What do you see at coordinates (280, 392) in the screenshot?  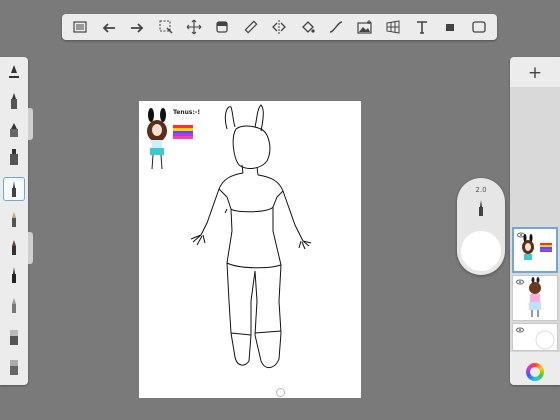 I see `canvas-scroll-indicator` at bounding box center [280, 392].